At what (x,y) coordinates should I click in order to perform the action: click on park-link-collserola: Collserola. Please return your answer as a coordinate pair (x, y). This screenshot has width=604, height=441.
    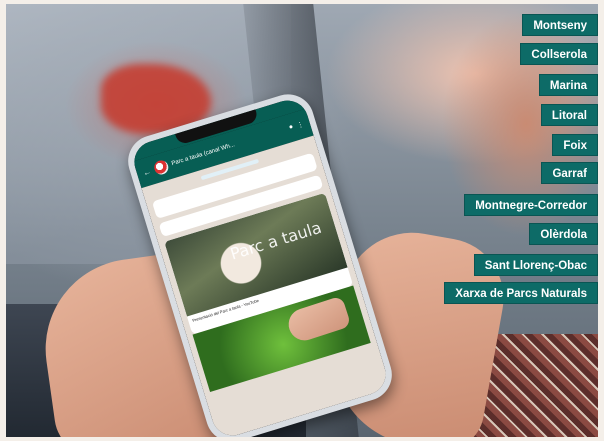
    Looking at the image, I should click on (559, 54).